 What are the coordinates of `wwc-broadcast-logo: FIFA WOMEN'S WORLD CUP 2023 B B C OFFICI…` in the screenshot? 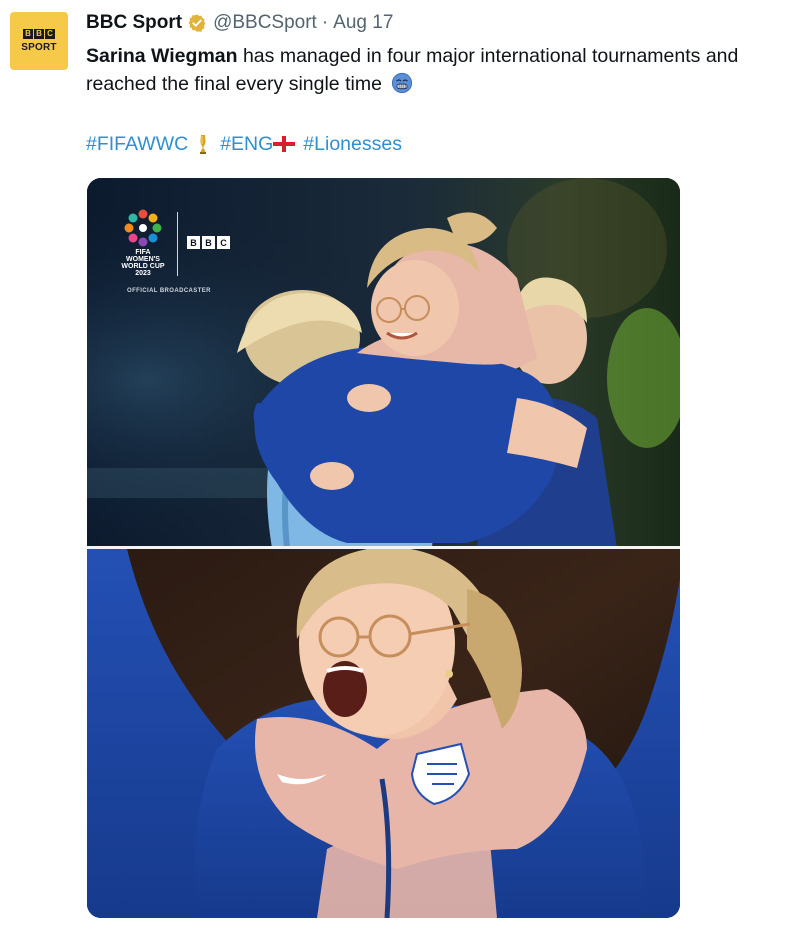 It's located at (185, 253).